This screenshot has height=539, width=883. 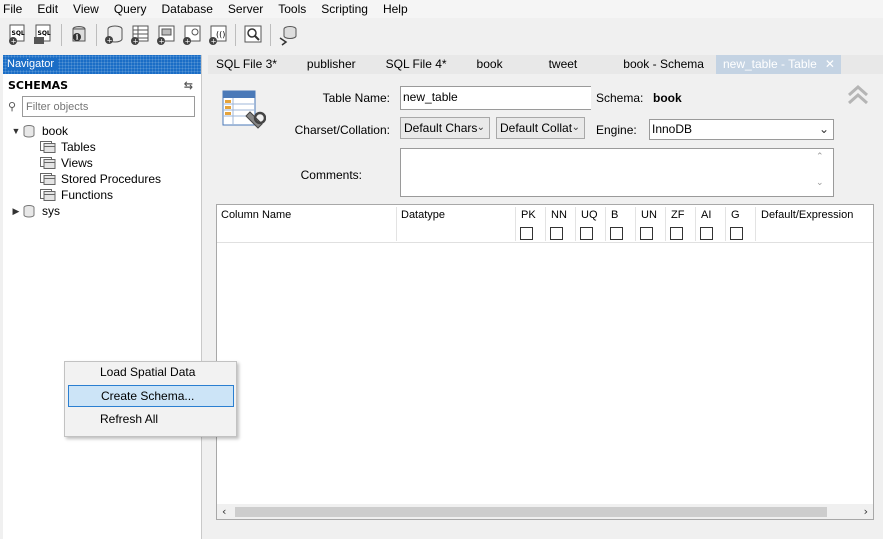 I want to click on scroll-left-icon: ‹, so click(x=224, y=511).